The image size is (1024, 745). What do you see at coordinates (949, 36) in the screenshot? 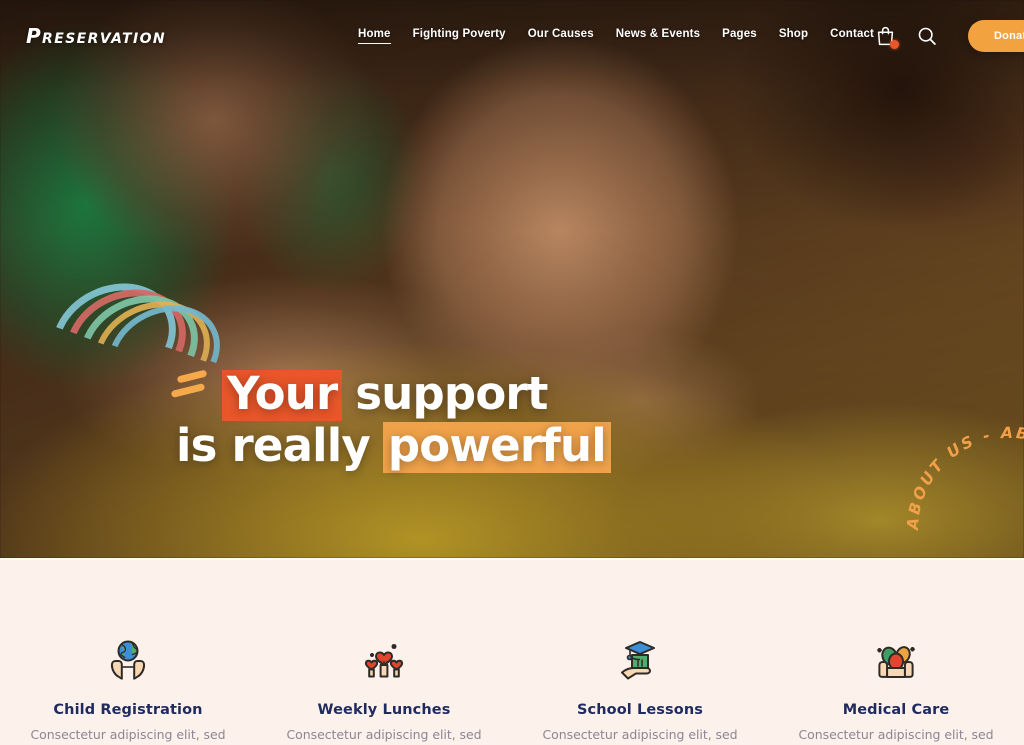
I see `header-actions: Donate` at bounding box center [949, 36].